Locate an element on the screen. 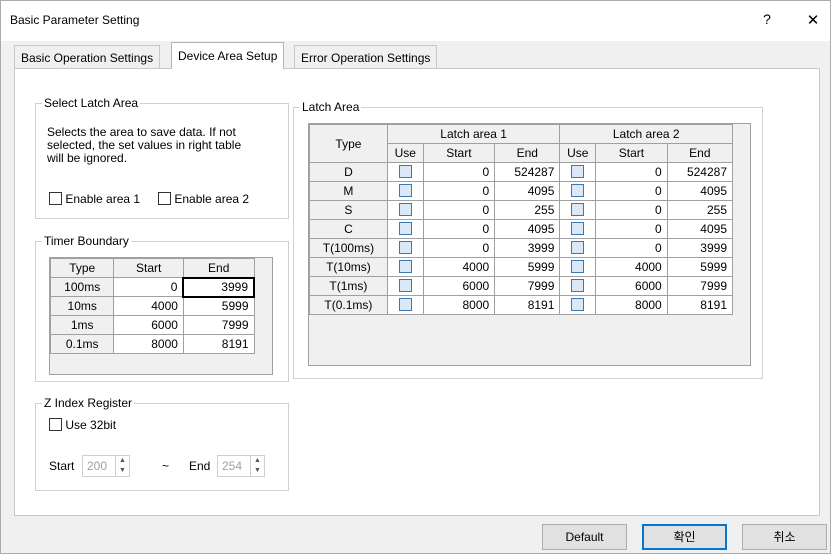 The height and width of the screenshot is (554, 831). table-row: T(0.1ms) 8000 8191 8000 8191 is located at coordinates (521, 305).